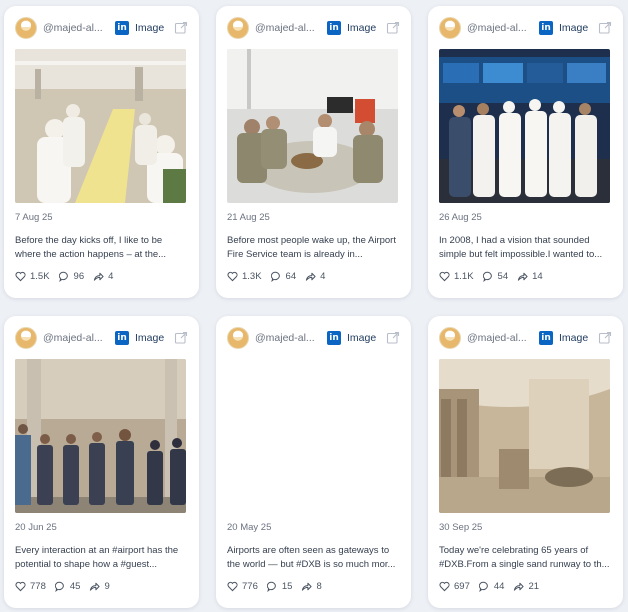 This screenshot has height=612, width=628. What do you see at coordinates (36, 527) in the screenshot?
I see `post-date: 20 Jun 25` at bounding box center [36, 527].